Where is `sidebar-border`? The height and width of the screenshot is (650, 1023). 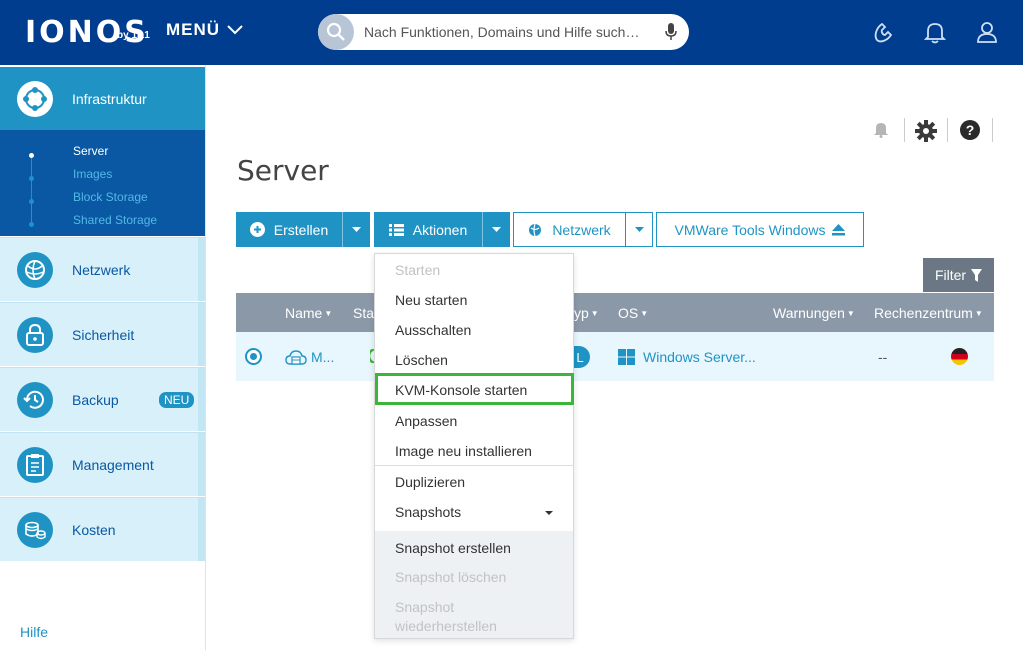
sidebar-border is located at coordinates (205, 357).